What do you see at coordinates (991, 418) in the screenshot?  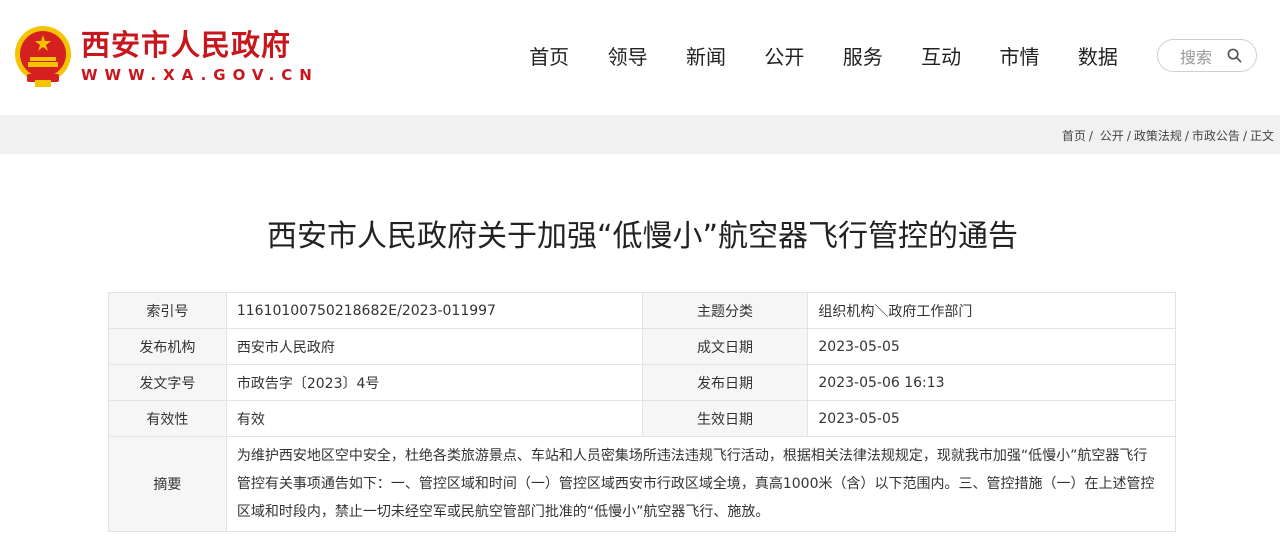 I see `effective-date-value: 2023-05-05` at bounding box center [991, 418].